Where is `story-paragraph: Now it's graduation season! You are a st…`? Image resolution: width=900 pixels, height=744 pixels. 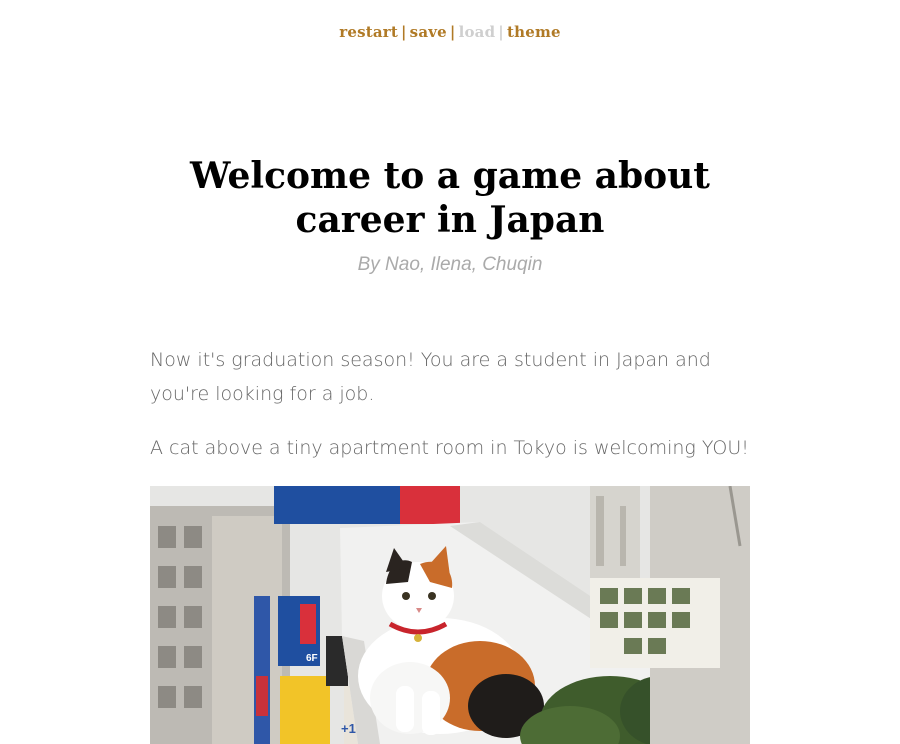
story-paragraph: Now it's graduation season! You are a st… is located at coordinates (430, 377).